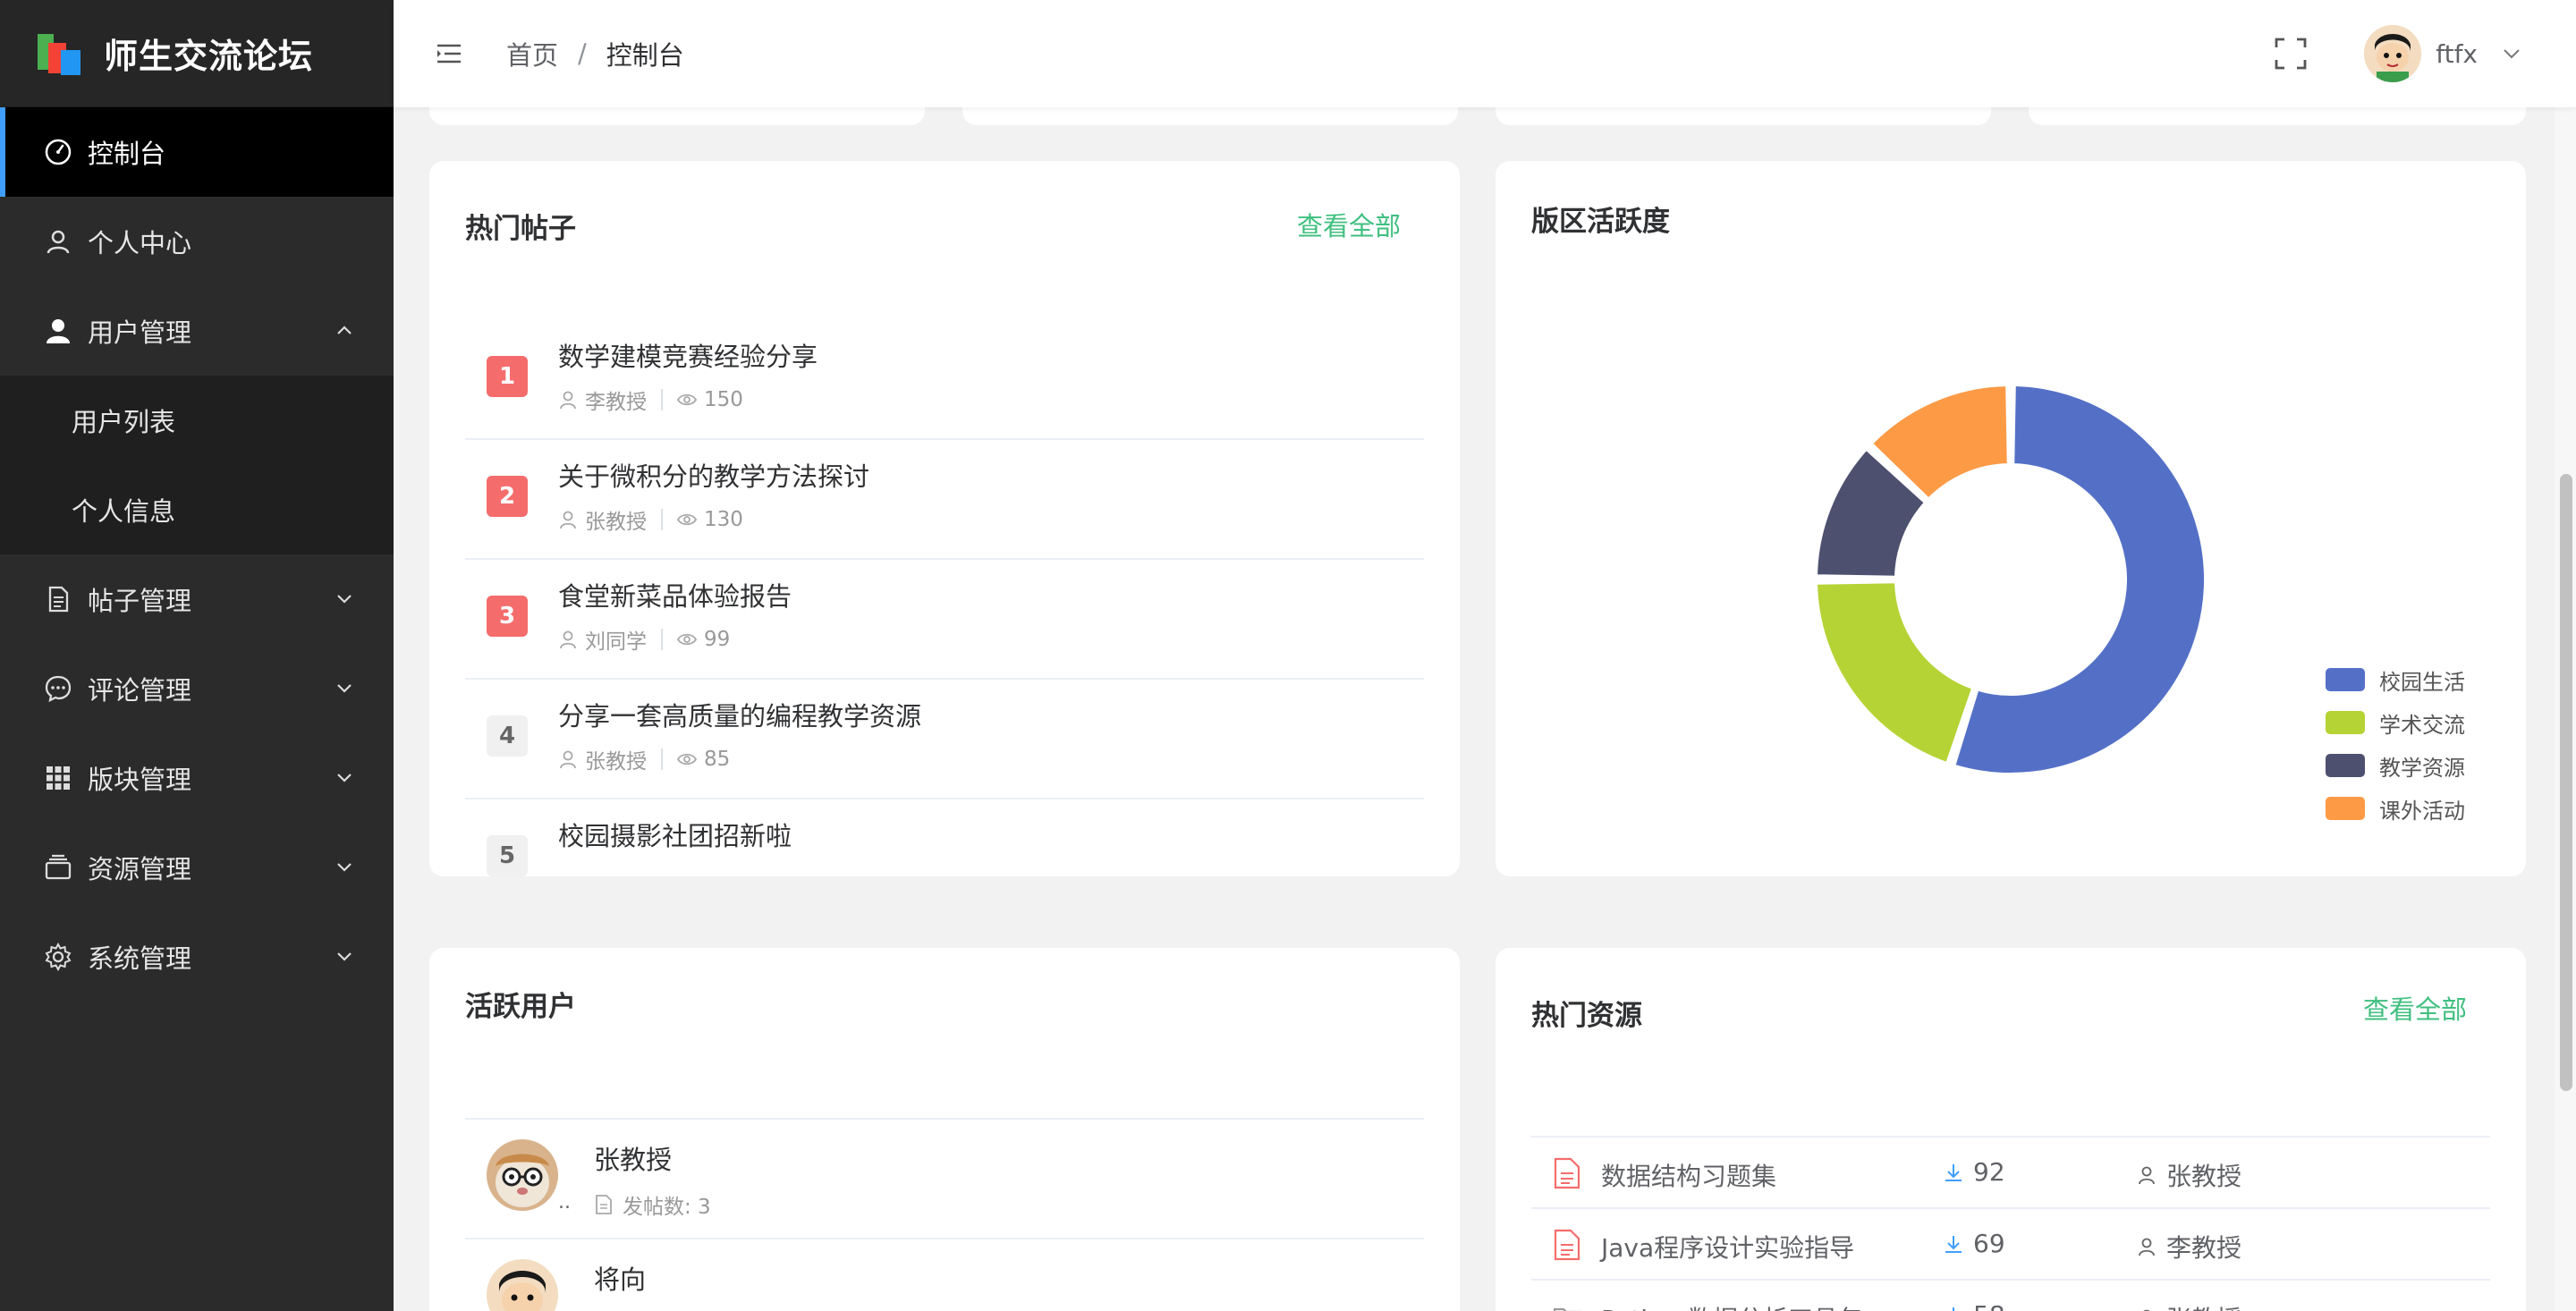 Image resolution: width=2576 pixels, height=1311 pixels. What do you see at coordinates (58, 152) in the screenshot?
I see `dashboard-icon` at bounding box center [58, 152].